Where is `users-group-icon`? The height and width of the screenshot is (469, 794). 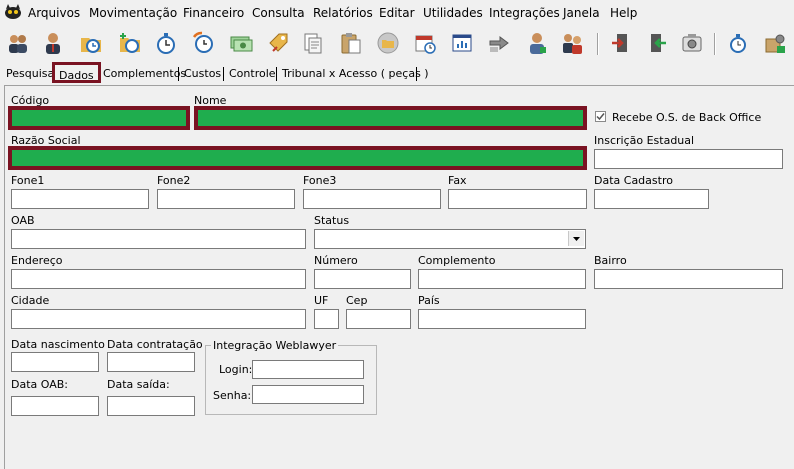
users-group-icon is located at coordinates (18, 43).